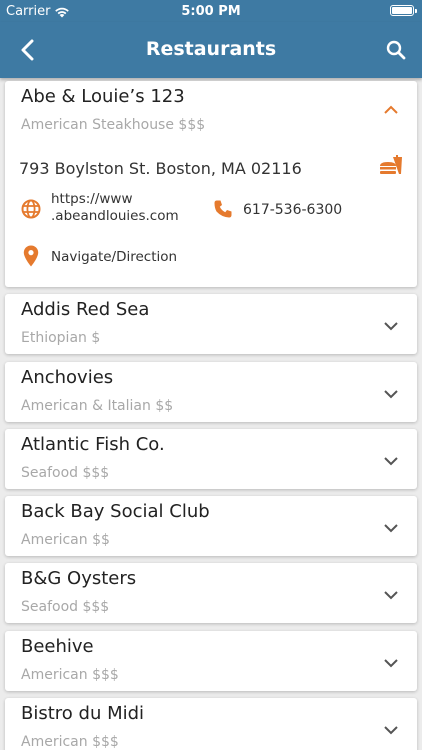 The height and width of the screenshot is (750, 422). Describe the element at coordinates (65, 540) in the screenshot. I see `restaurant-cuisine: American $$` at that location.